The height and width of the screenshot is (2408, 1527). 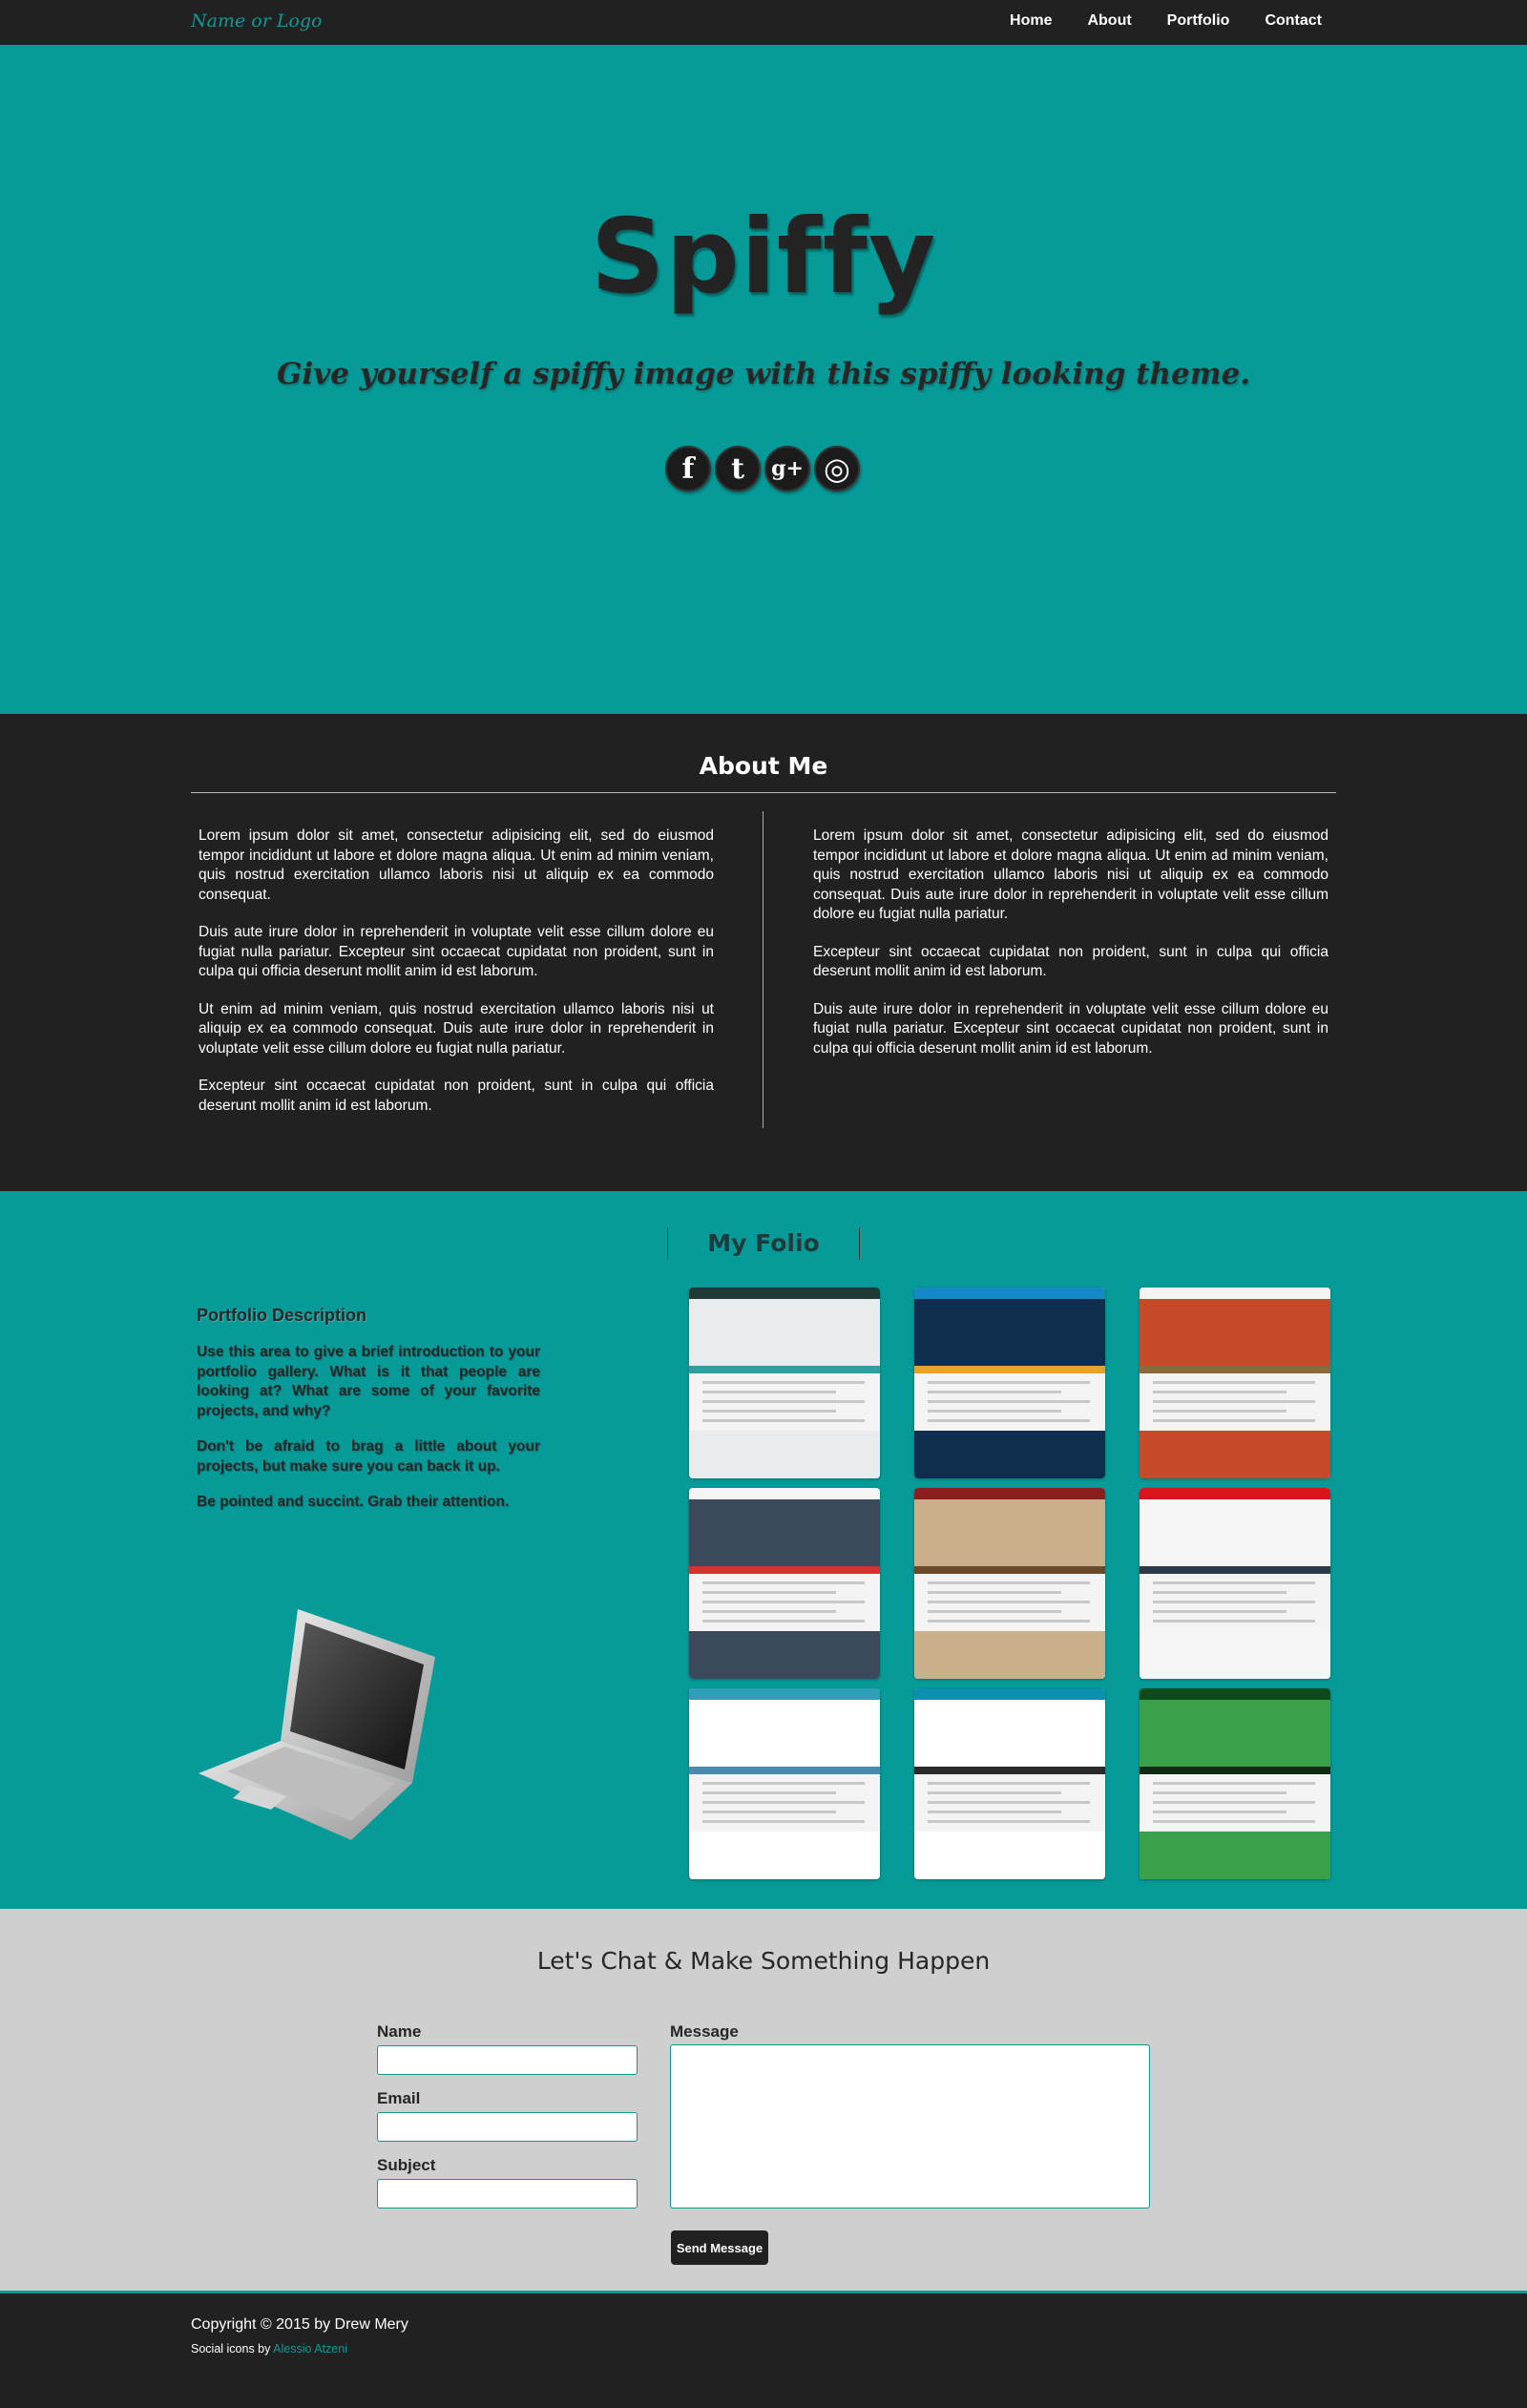 I want to click on email-field, so click(x=508, y=2127).